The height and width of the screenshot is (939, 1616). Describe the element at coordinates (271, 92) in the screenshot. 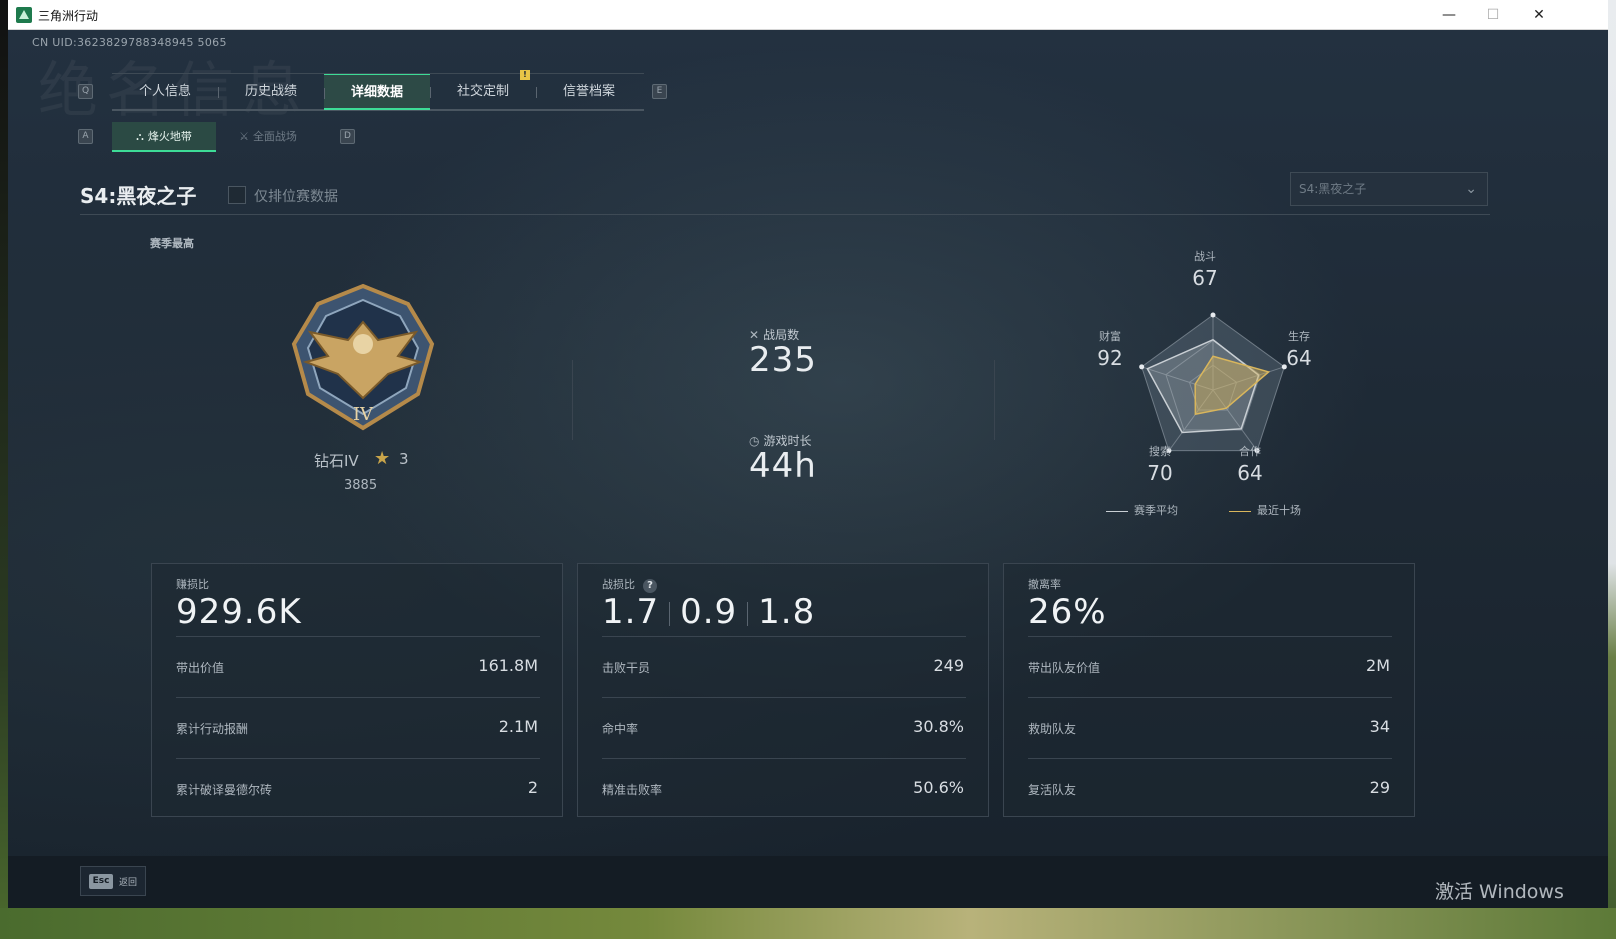

I see `tab-history: 历史战绩` at that location.